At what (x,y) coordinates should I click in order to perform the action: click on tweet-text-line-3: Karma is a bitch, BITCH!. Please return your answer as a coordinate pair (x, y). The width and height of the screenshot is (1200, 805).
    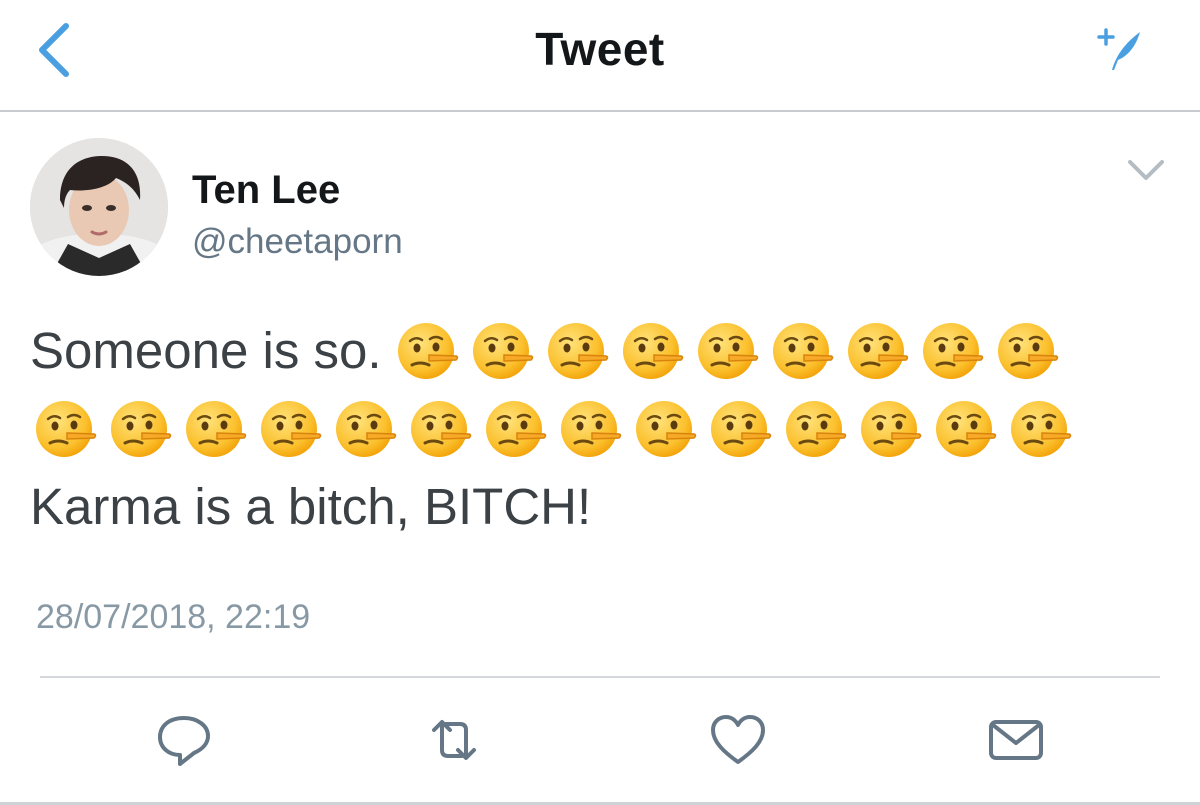
    Looking at the image, I should click on (311, 506).